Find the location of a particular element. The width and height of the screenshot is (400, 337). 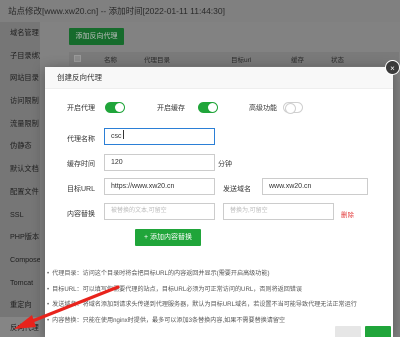

column-proxy-dir: 代理目录 is located at coordinates (157, 60).